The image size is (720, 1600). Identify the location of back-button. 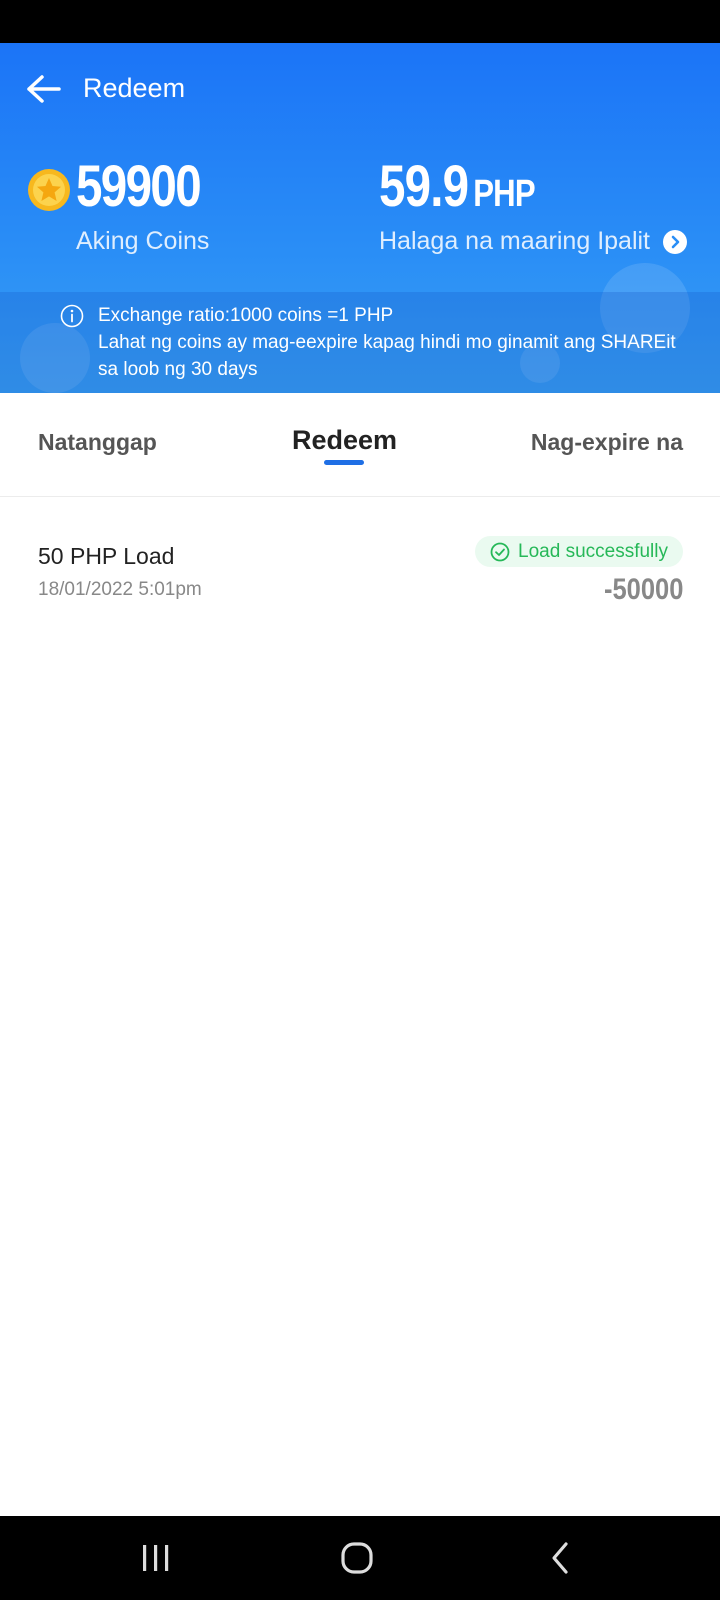
(44, 89).